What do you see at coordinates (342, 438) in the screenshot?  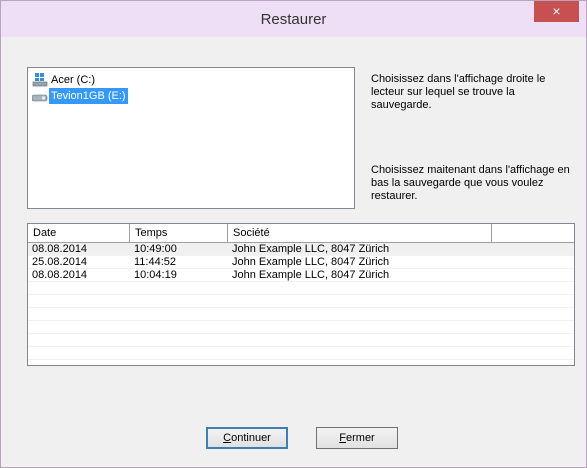 I see `mnemonic-f: F` at bounding box center [342, 438].